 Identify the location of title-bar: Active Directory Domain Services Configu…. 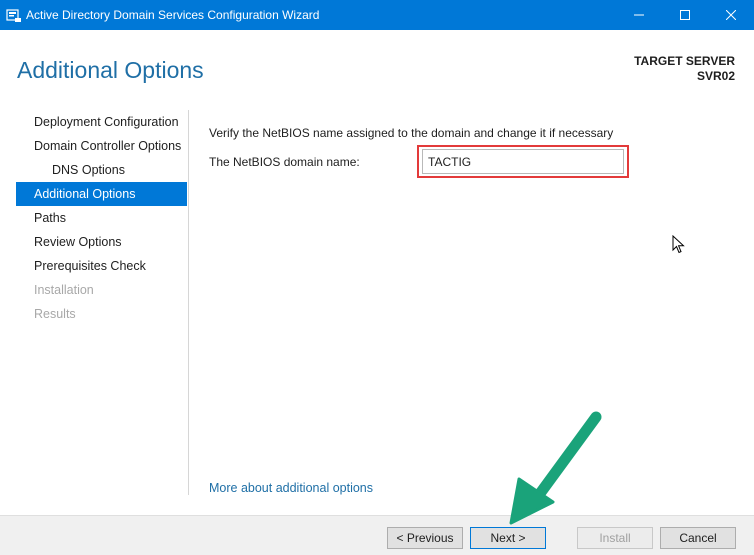
(377, 15).